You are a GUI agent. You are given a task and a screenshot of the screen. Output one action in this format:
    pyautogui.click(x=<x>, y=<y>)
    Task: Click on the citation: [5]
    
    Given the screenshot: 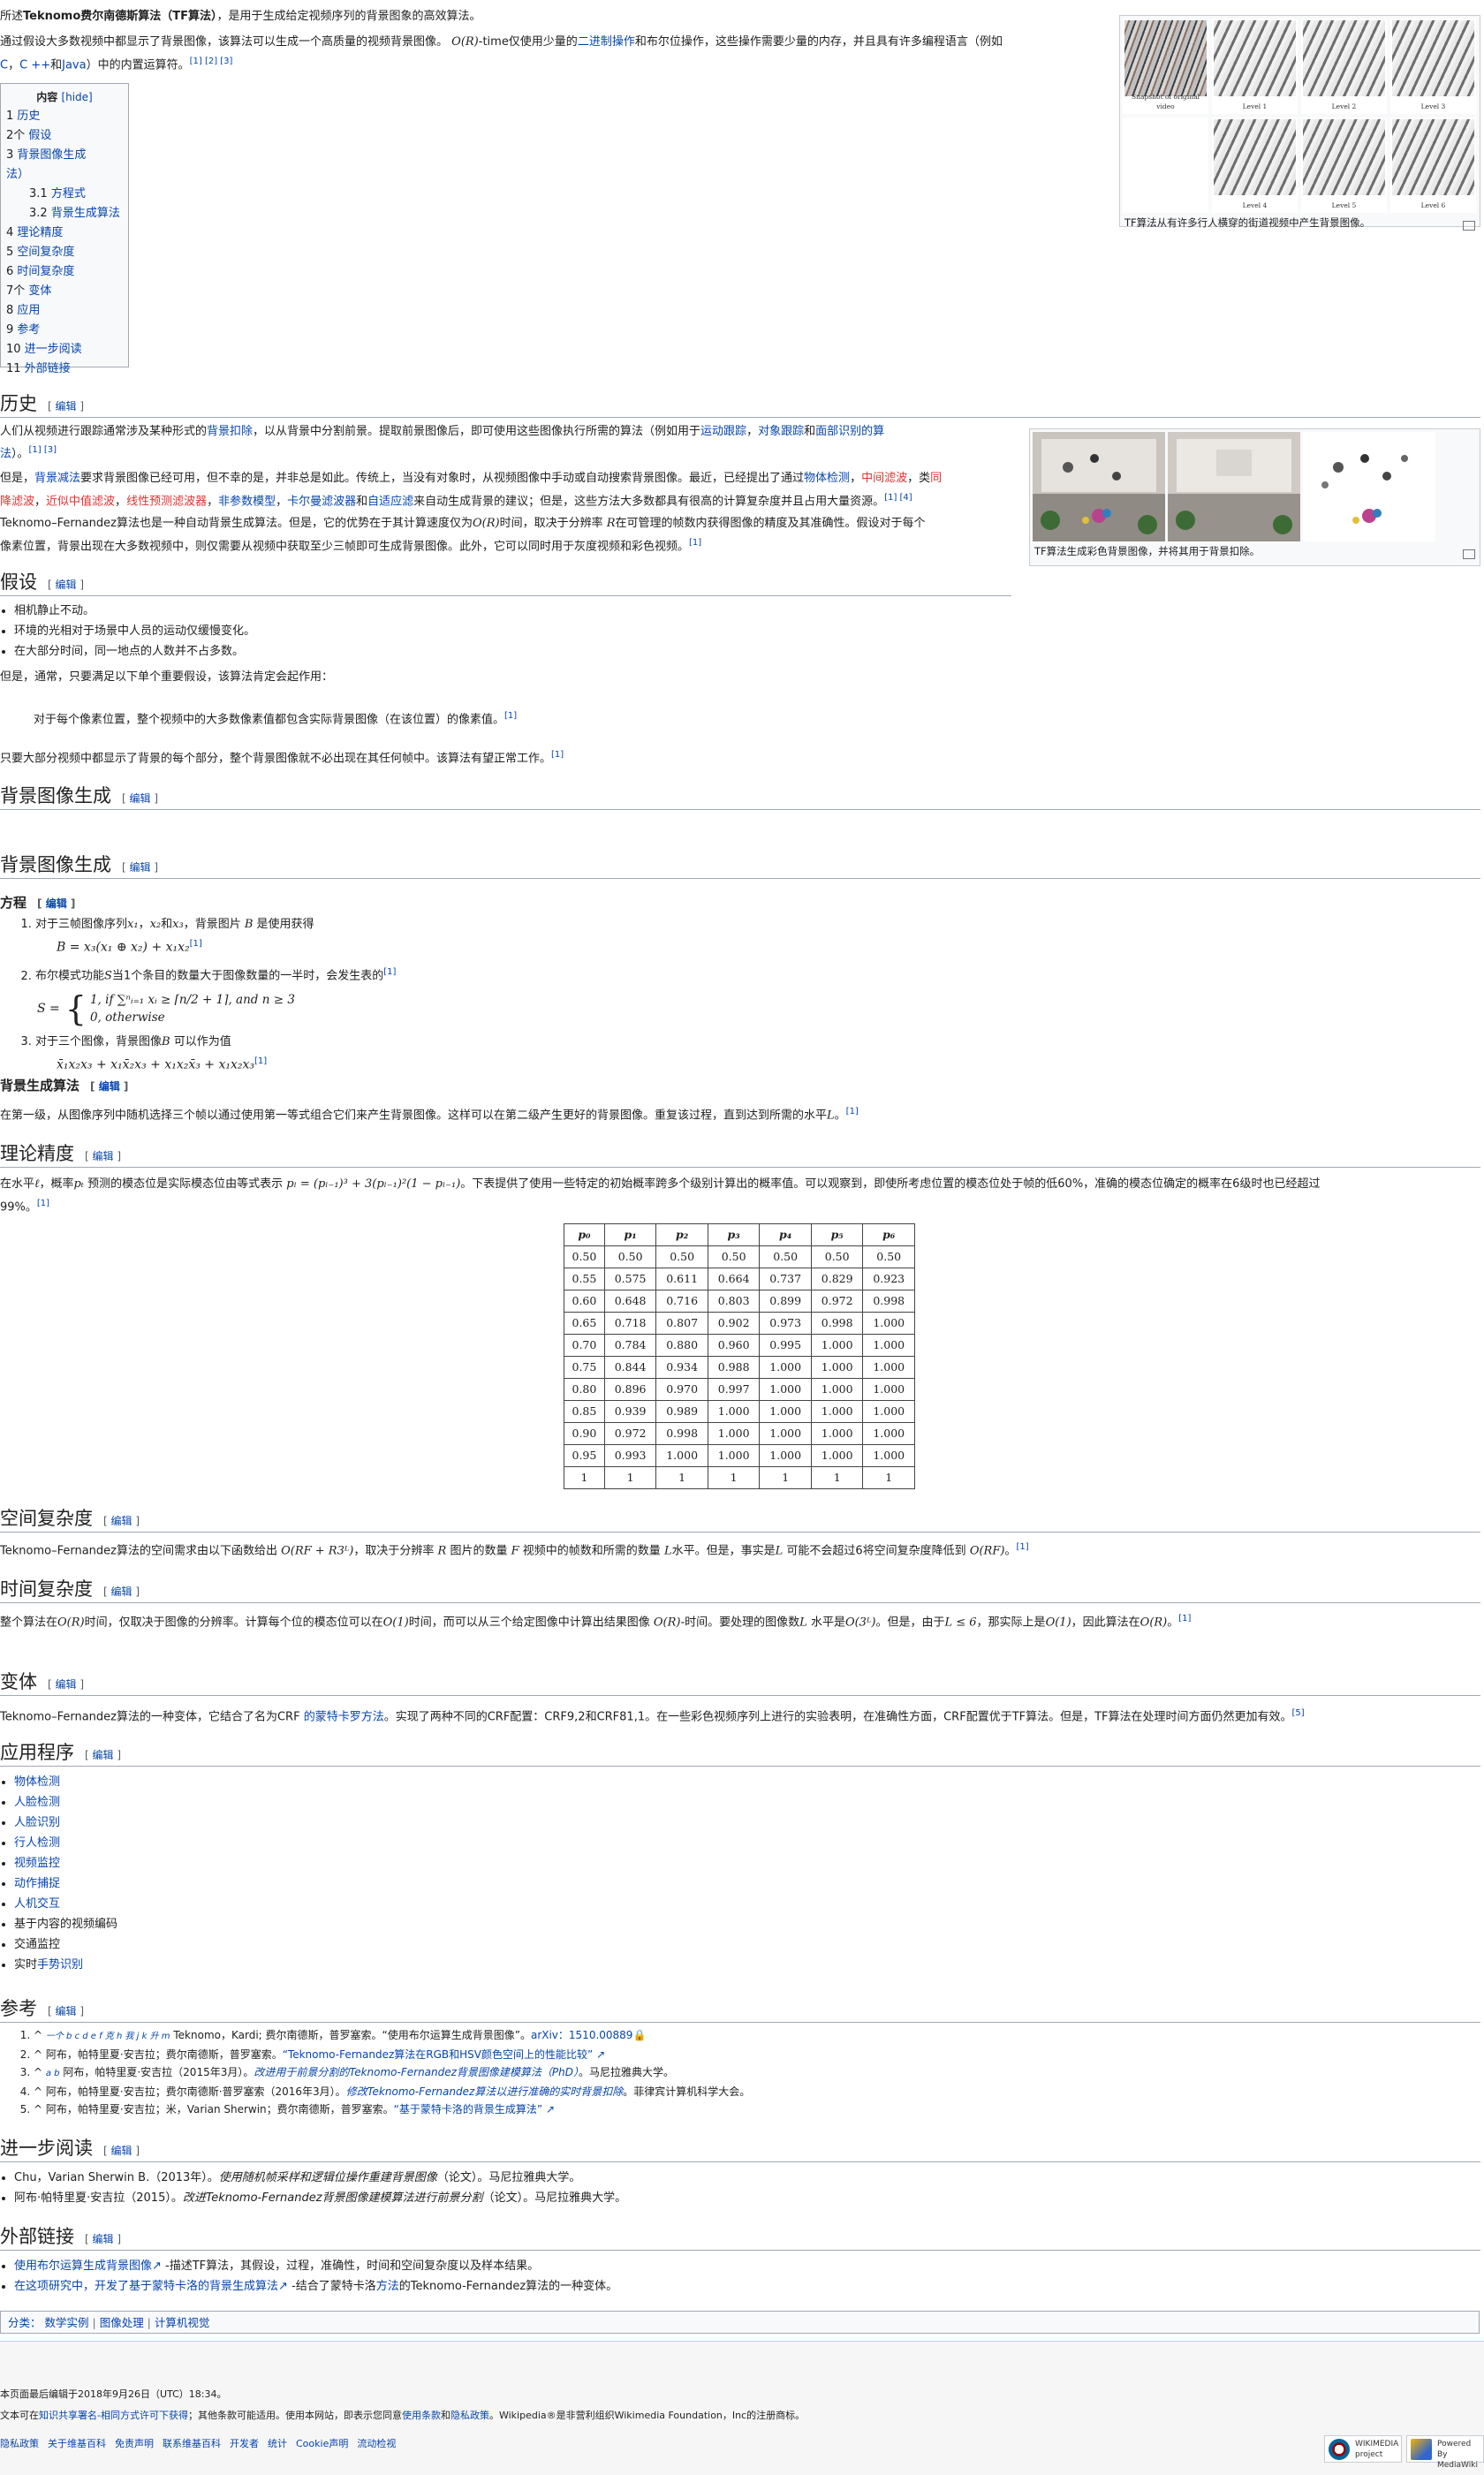 What is the action you would take?
    pyautogui.click(x=1298, y=1713)
    